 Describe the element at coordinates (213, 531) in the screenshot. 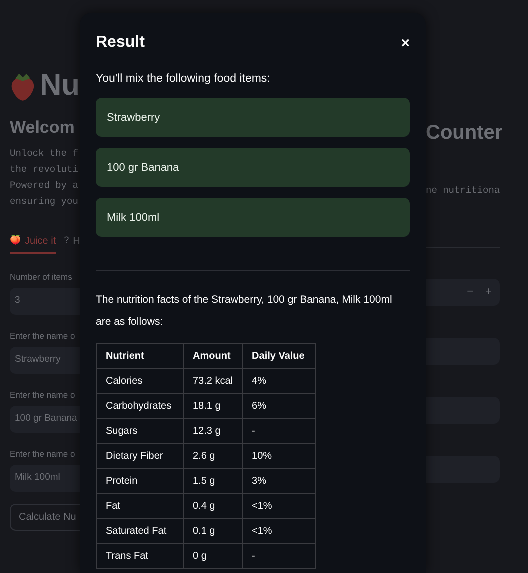

I see `table-cell: 0.1 g` at that location.